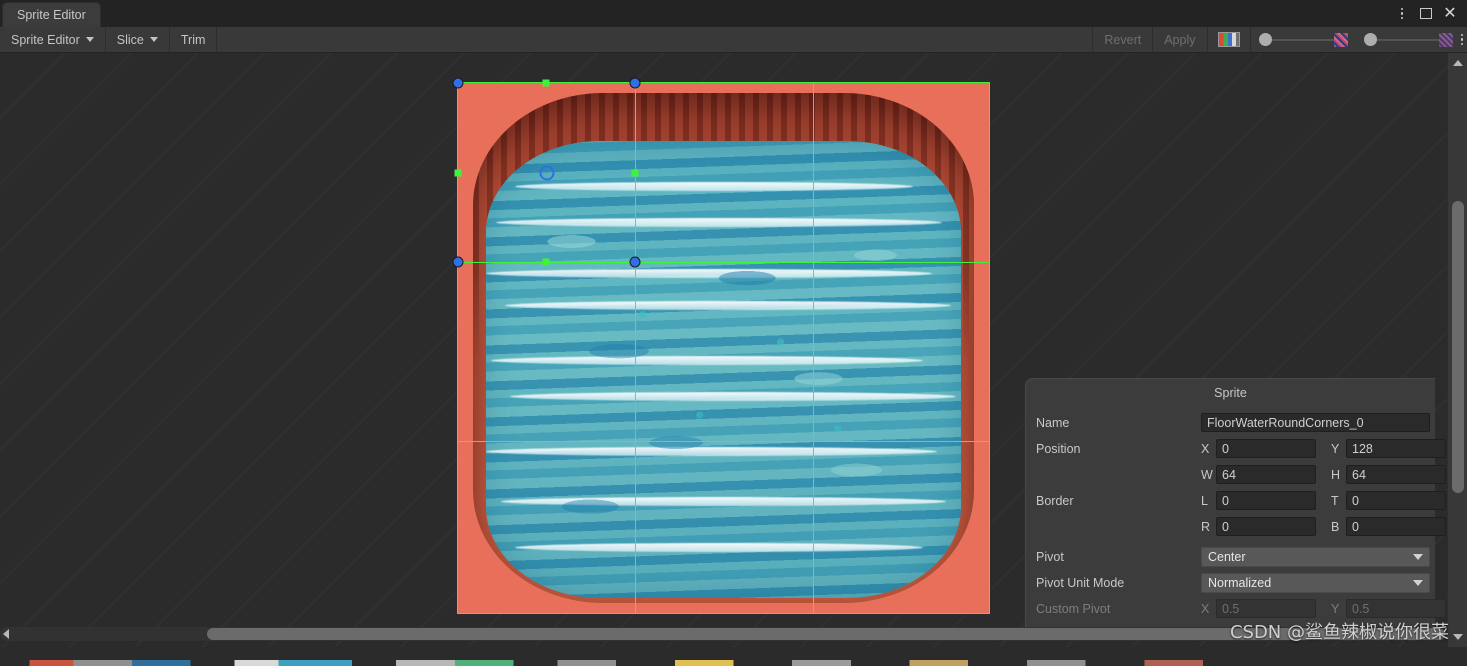 The width and height of the screenshot is (1467, 666). I want to click on rgb-channels-icon, so click(1228, 39).